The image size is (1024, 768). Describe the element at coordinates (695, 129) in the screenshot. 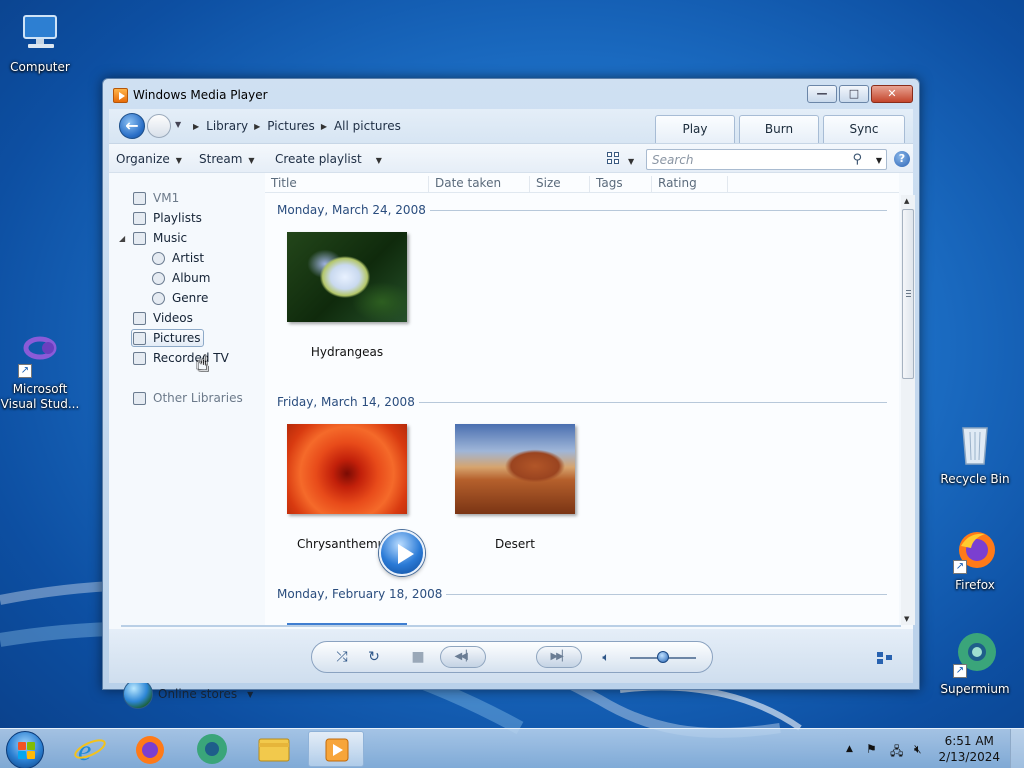

I see `tab-play: Play` at that location.